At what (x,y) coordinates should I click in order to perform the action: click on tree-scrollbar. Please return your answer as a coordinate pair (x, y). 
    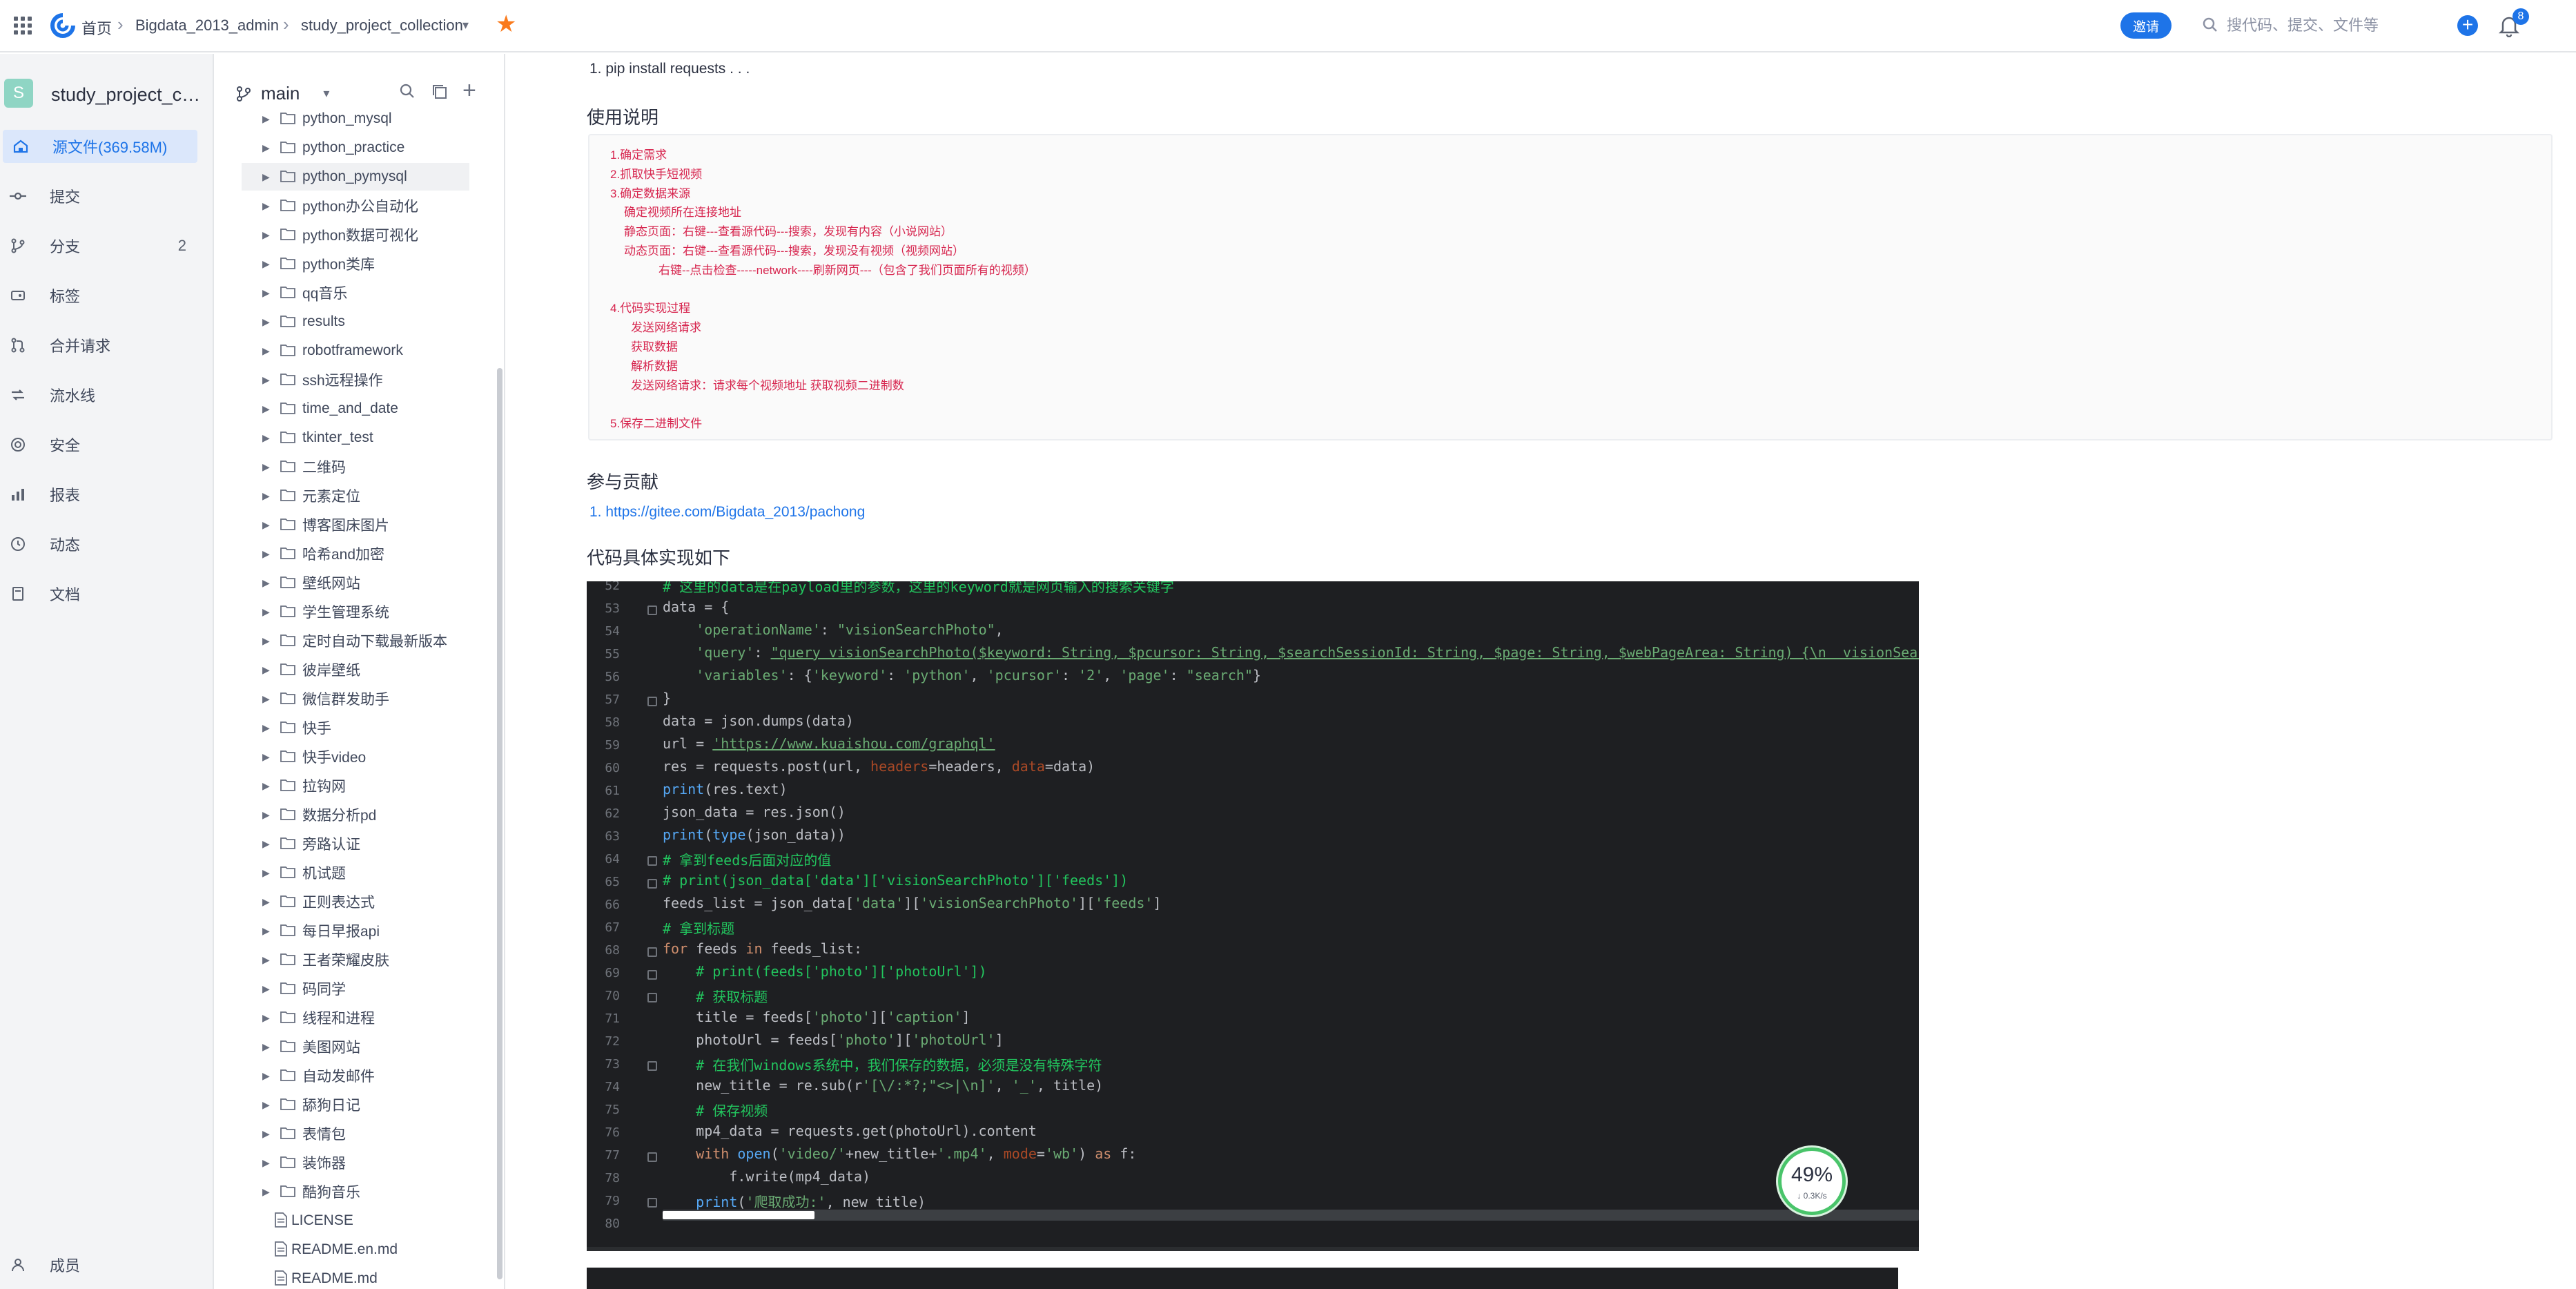
    Looking at the image, I should click on (499, 823).